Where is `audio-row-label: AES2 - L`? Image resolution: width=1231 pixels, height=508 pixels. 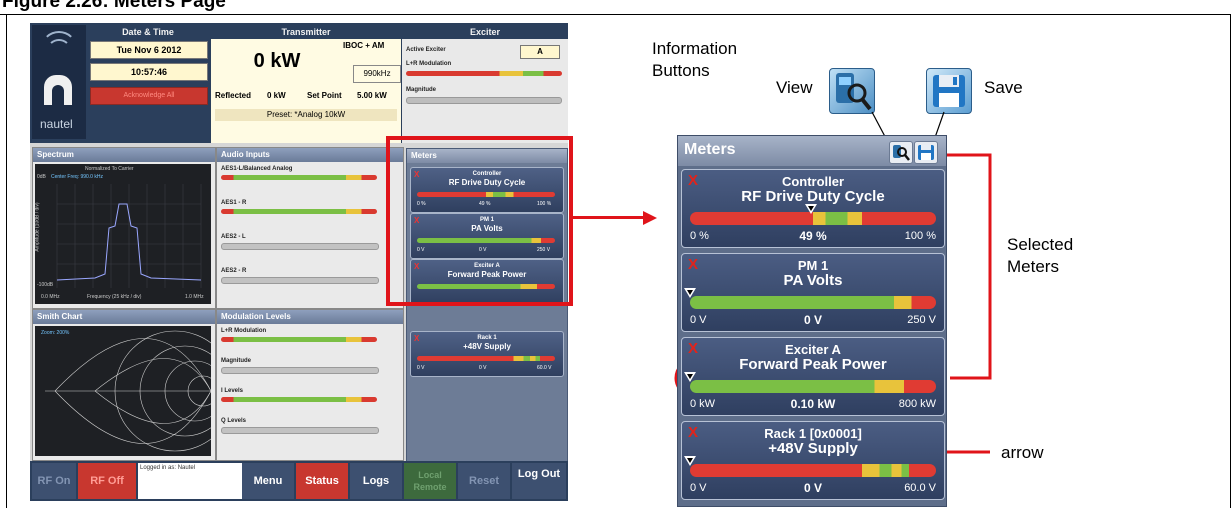 audio-row-label: AES2 - L is located at coordinates (233, 237).